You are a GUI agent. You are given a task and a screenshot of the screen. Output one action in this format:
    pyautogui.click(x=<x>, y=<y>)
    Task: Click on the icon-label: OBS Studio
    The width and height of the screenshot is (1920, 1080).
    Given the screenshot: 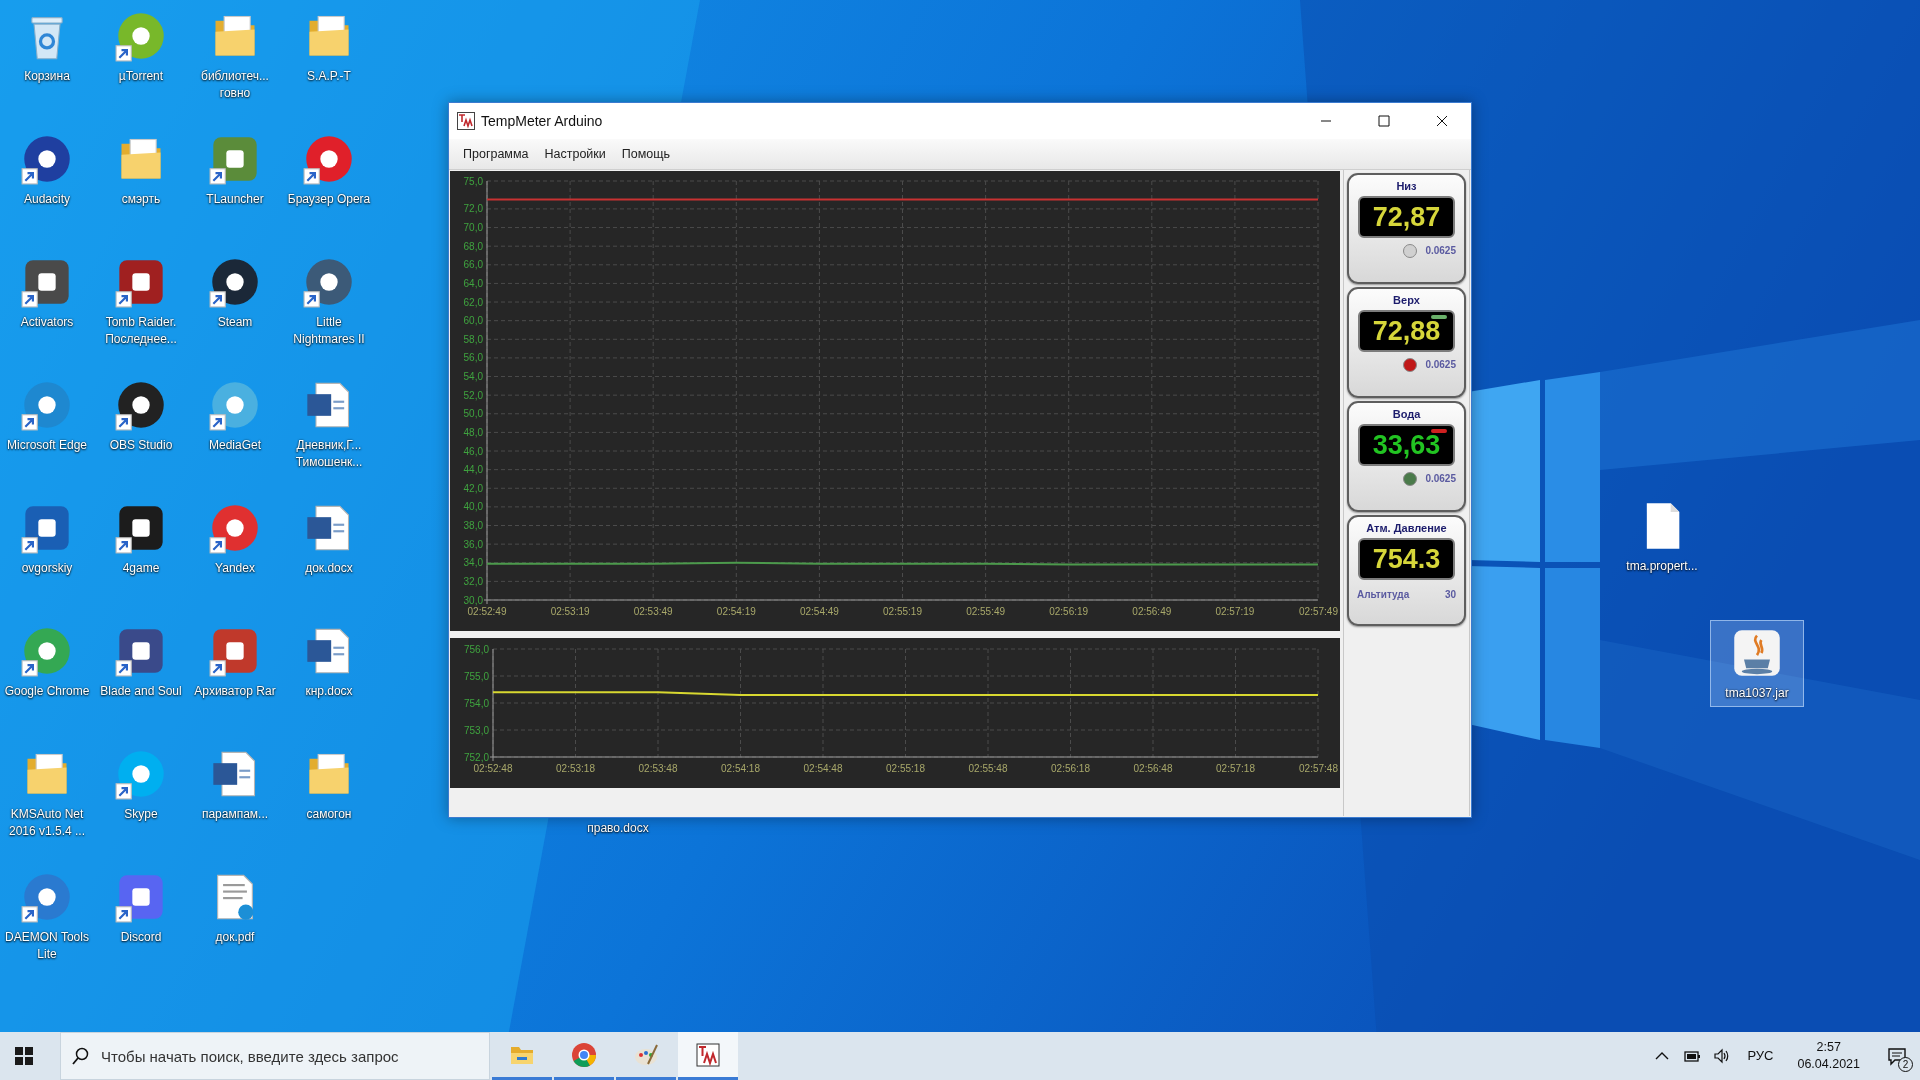 What is the action you would take?
    pyautogui.click(x=141, y=445)
    